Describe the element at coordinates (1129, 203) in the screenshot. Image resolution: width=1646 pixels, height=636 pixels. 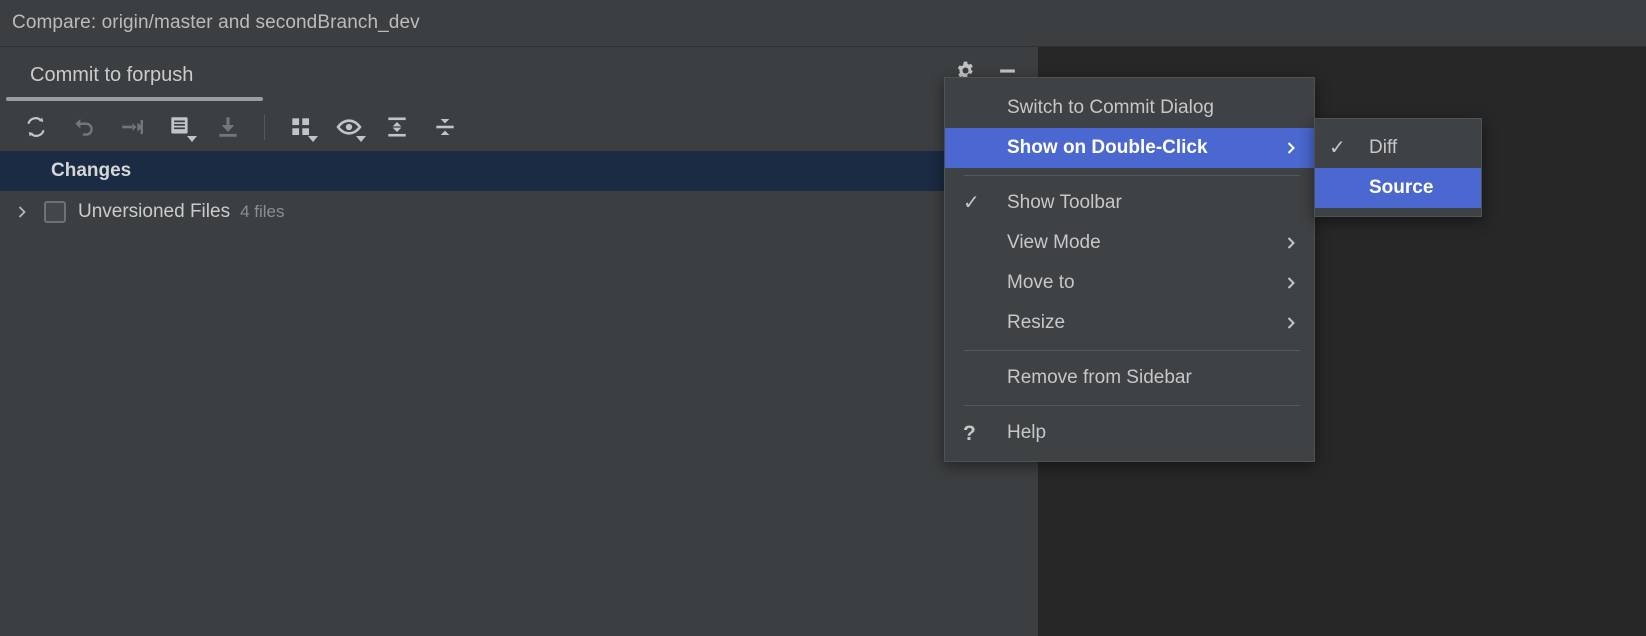
I see `menu-item-show-toolbar: ✓ Show Toolbar` at that location.